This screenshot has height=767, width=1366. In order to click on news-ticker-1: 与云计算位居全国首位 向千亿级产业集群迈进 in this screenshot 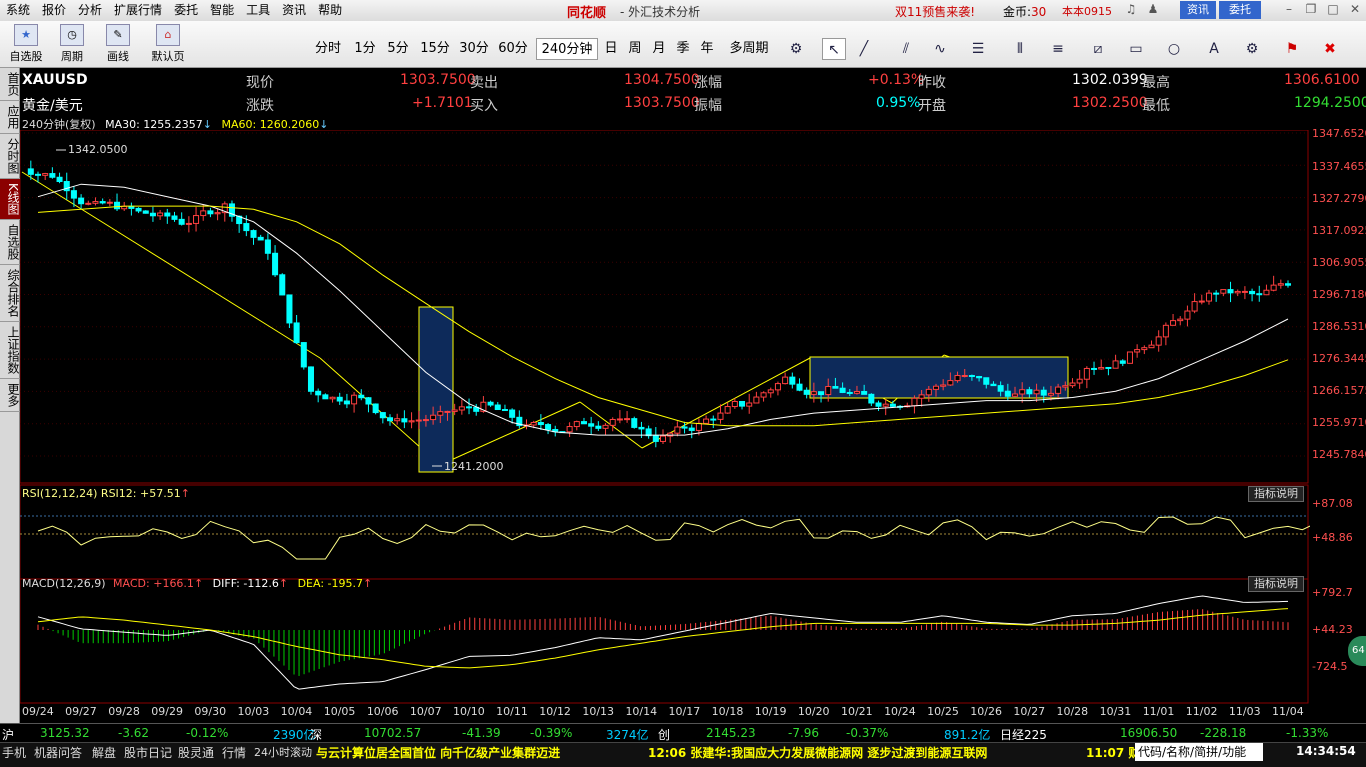, I will do `click(438, 752)`.